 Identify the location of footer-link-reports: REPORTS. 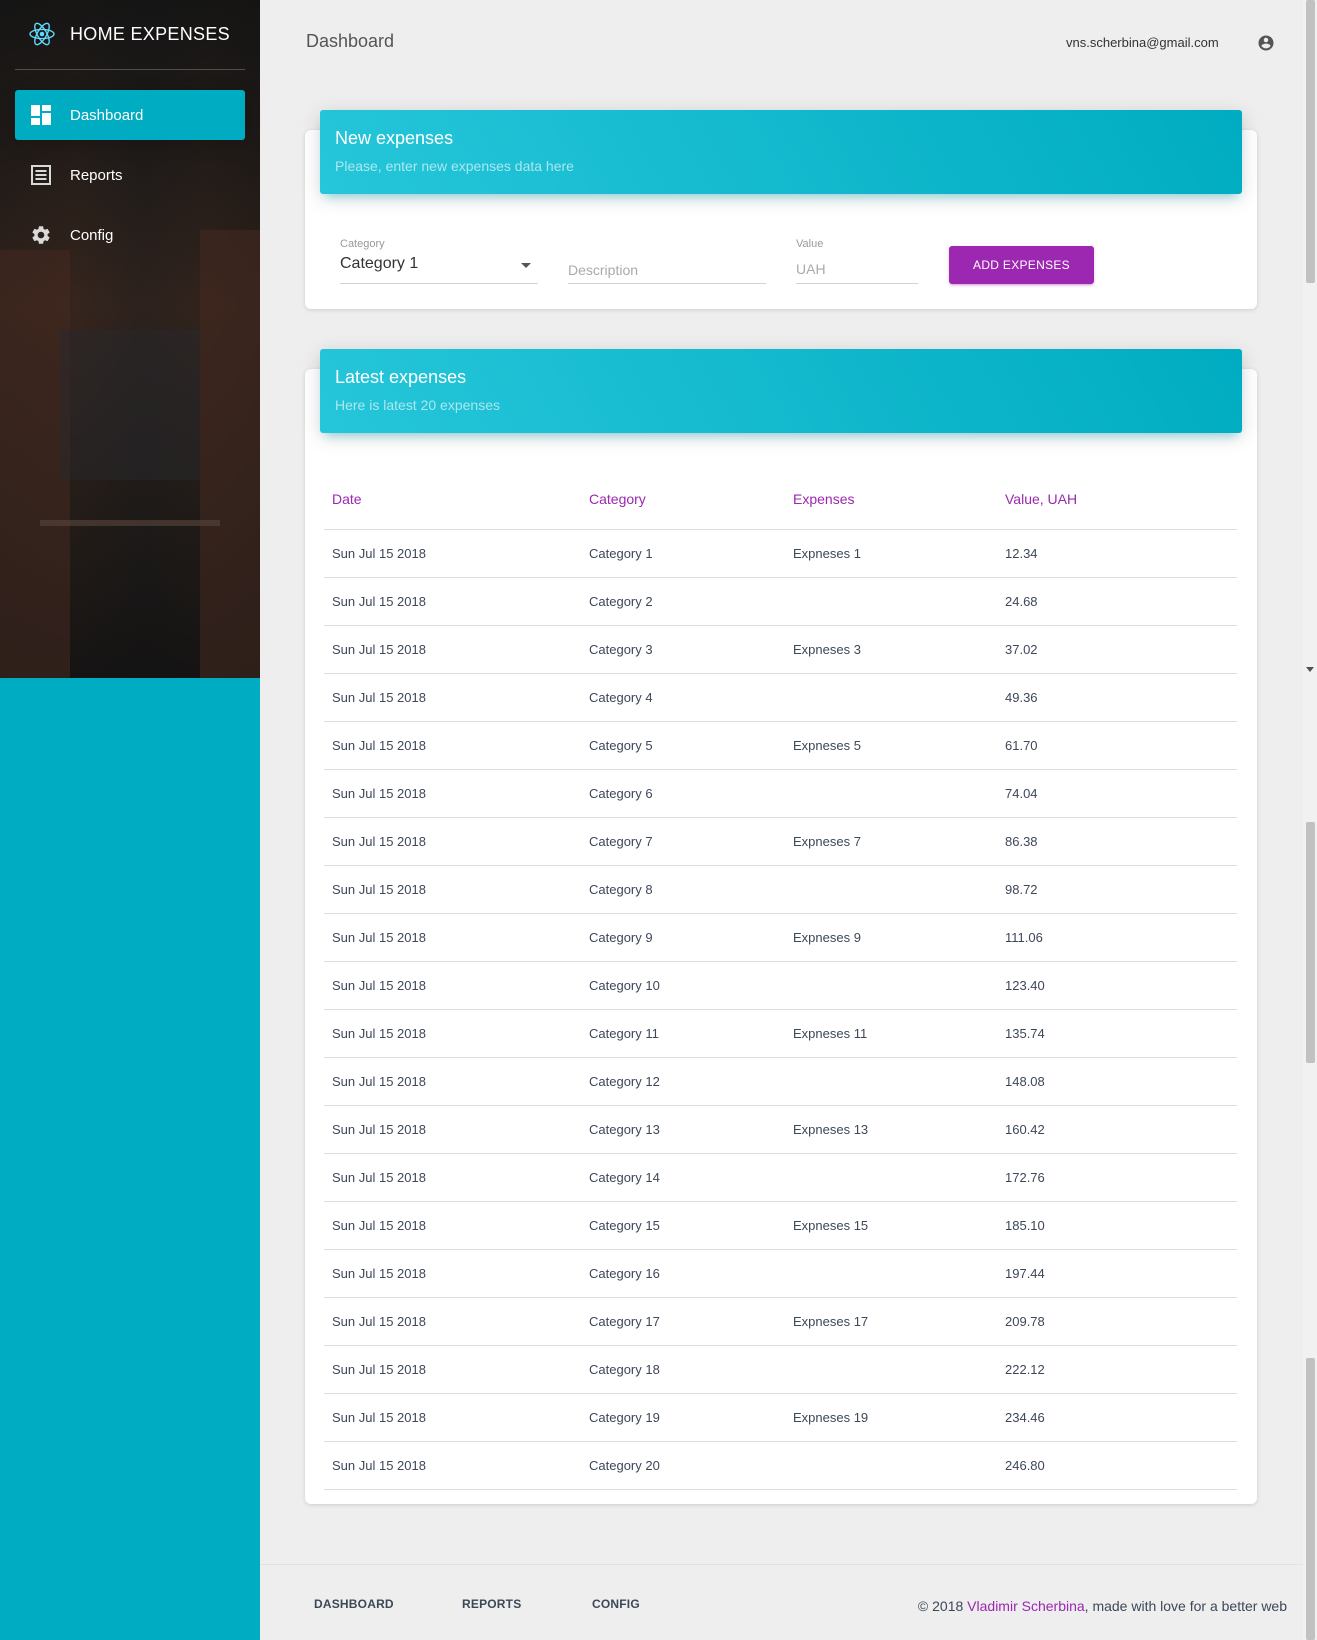
(491, 1604).